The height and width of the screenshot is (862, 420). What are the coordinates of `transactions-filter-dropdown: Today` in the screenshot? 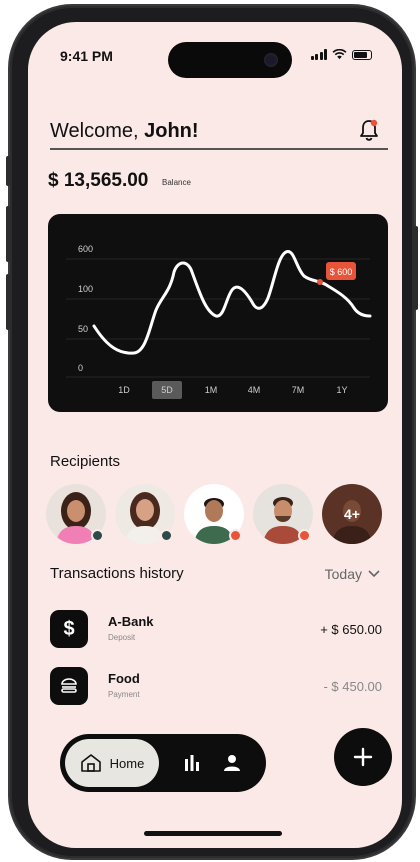 It's located at (352, 574).